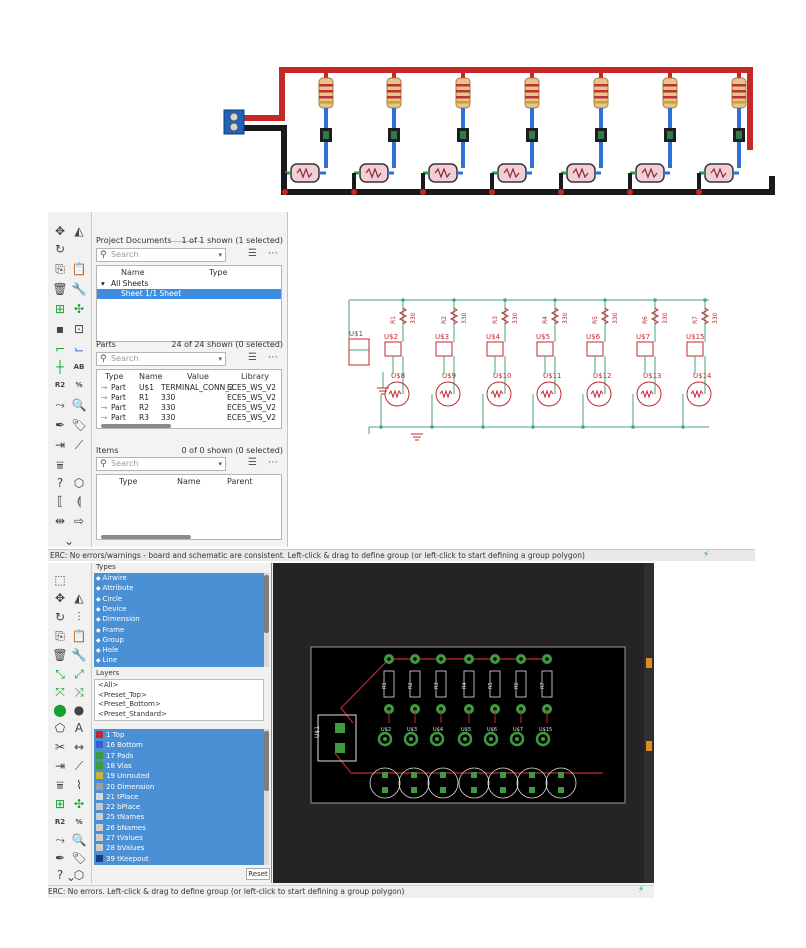 This screenshot has height=948, width=806. What do you see at coordinates (71, 877) in the screenshot?
I see `expand-icon: ⌄` at bounding box center [71, 877].